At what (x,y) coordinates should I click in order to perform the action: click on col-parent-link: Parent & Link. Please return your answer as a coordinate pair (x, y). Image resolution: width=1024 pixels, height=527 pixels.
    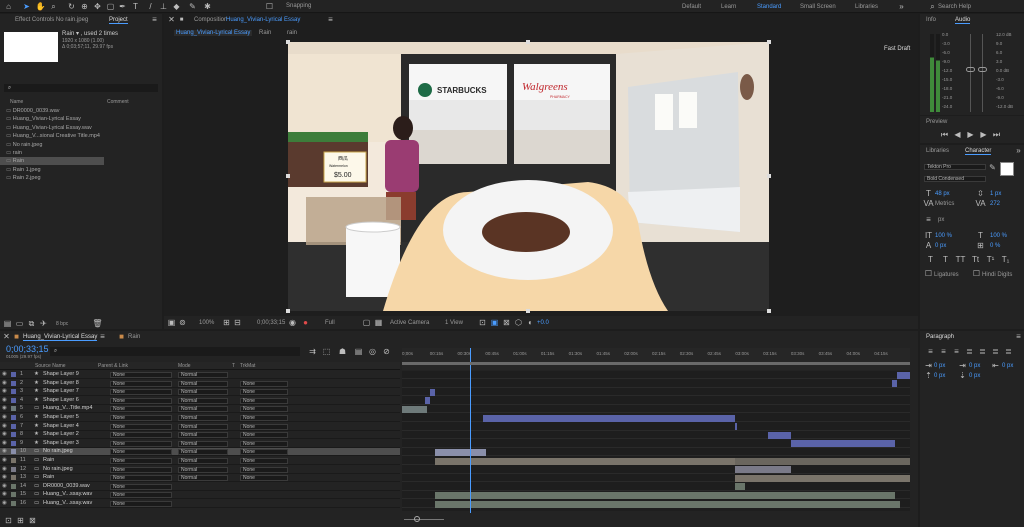
    Looking at the image, I should click on (113, 366).